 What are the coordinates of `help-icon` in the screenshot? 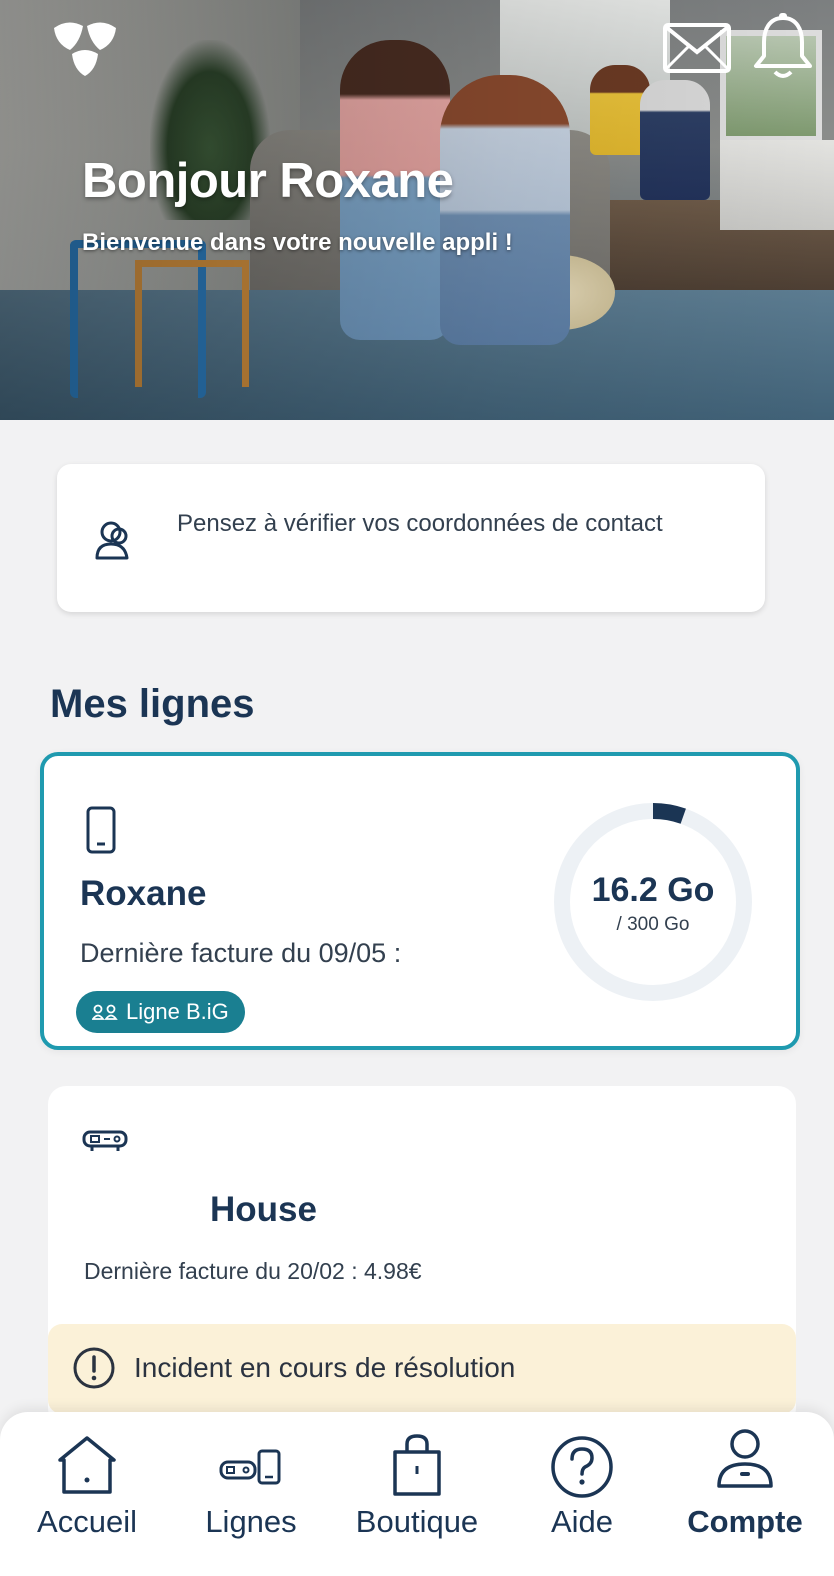 It's located at (582, 1467).